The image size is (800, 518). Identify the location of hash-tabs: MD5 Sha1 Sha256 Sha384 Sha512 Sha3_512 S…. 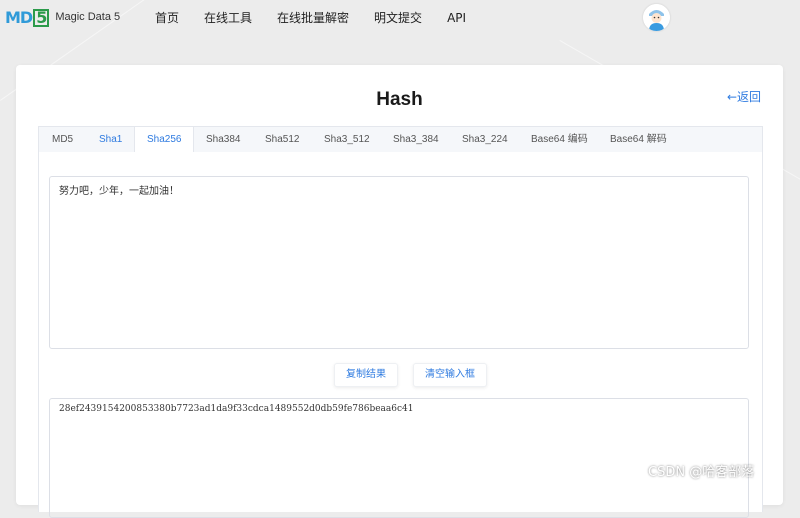
(400, 140).